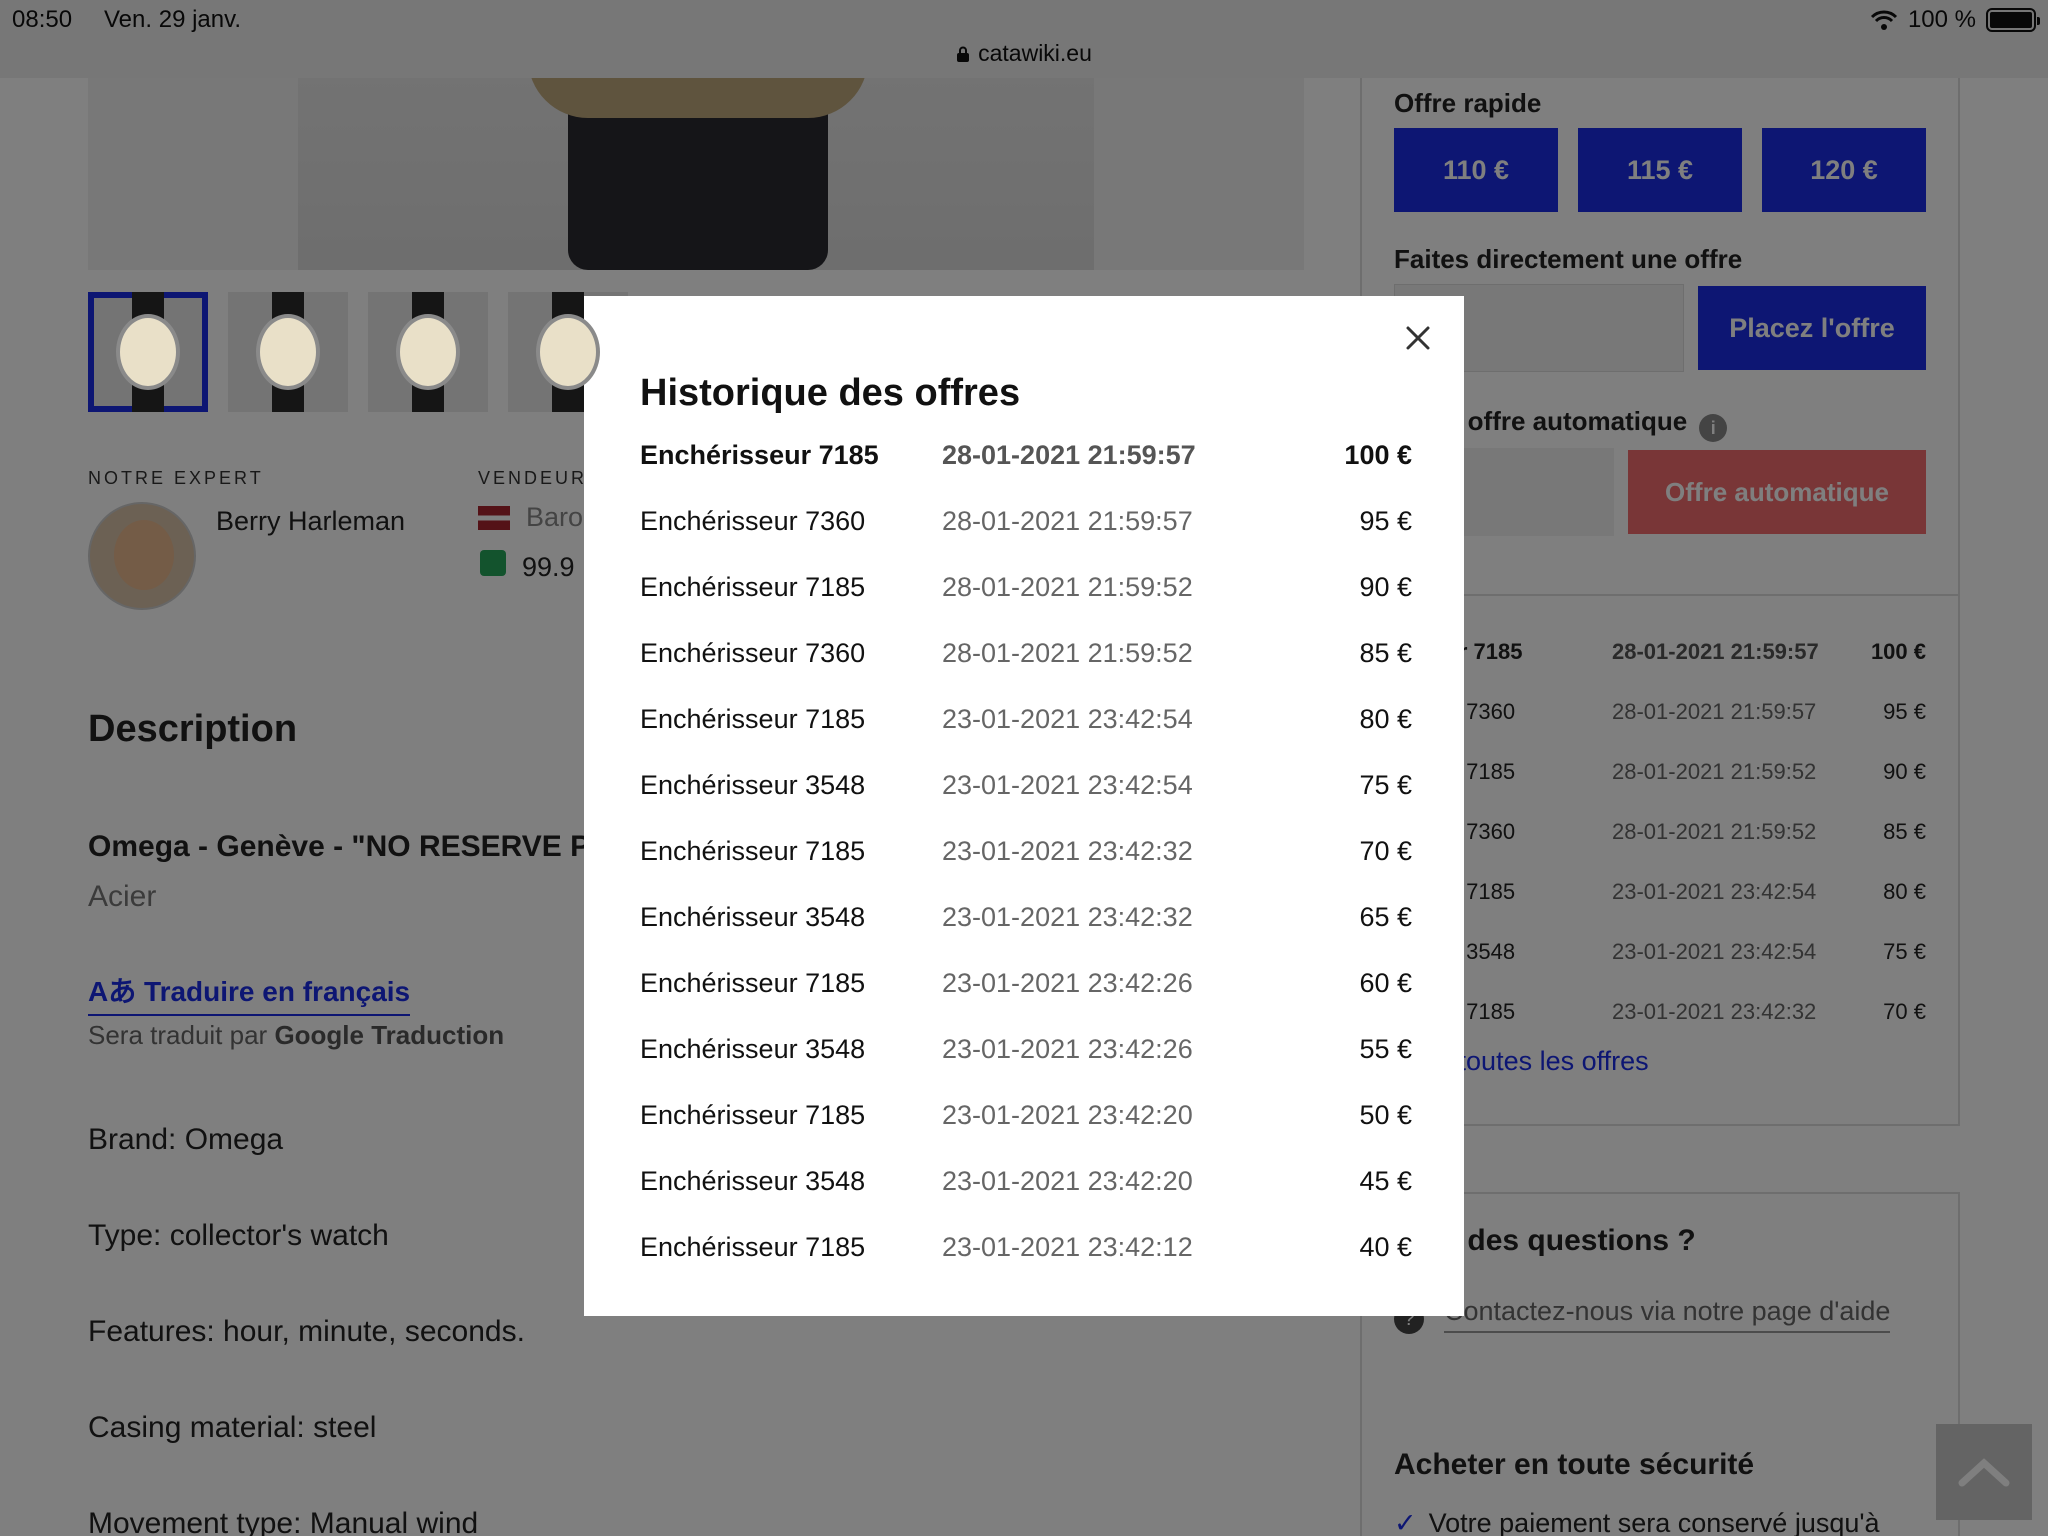  I want to click on table-row: Enchérisseur 7185 28-01-2021 21:59:52 90 €, so click(1026, 587).